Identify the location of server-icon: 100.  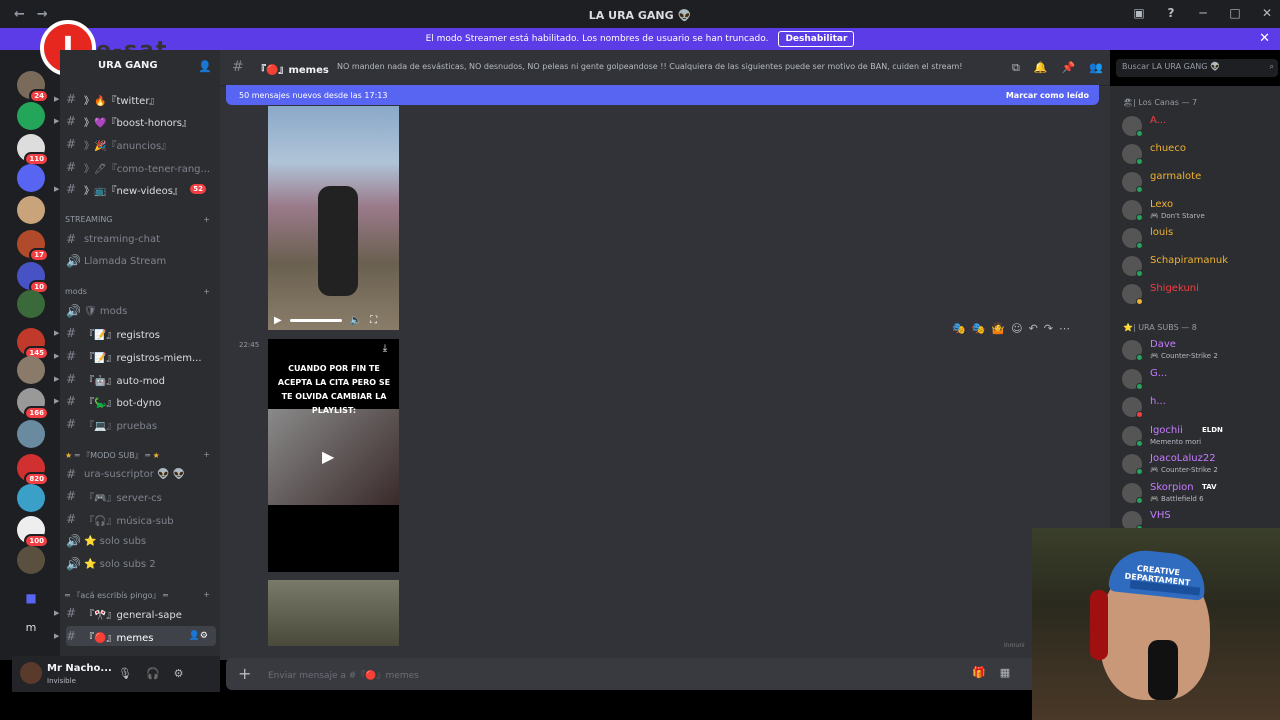
(33, 532).